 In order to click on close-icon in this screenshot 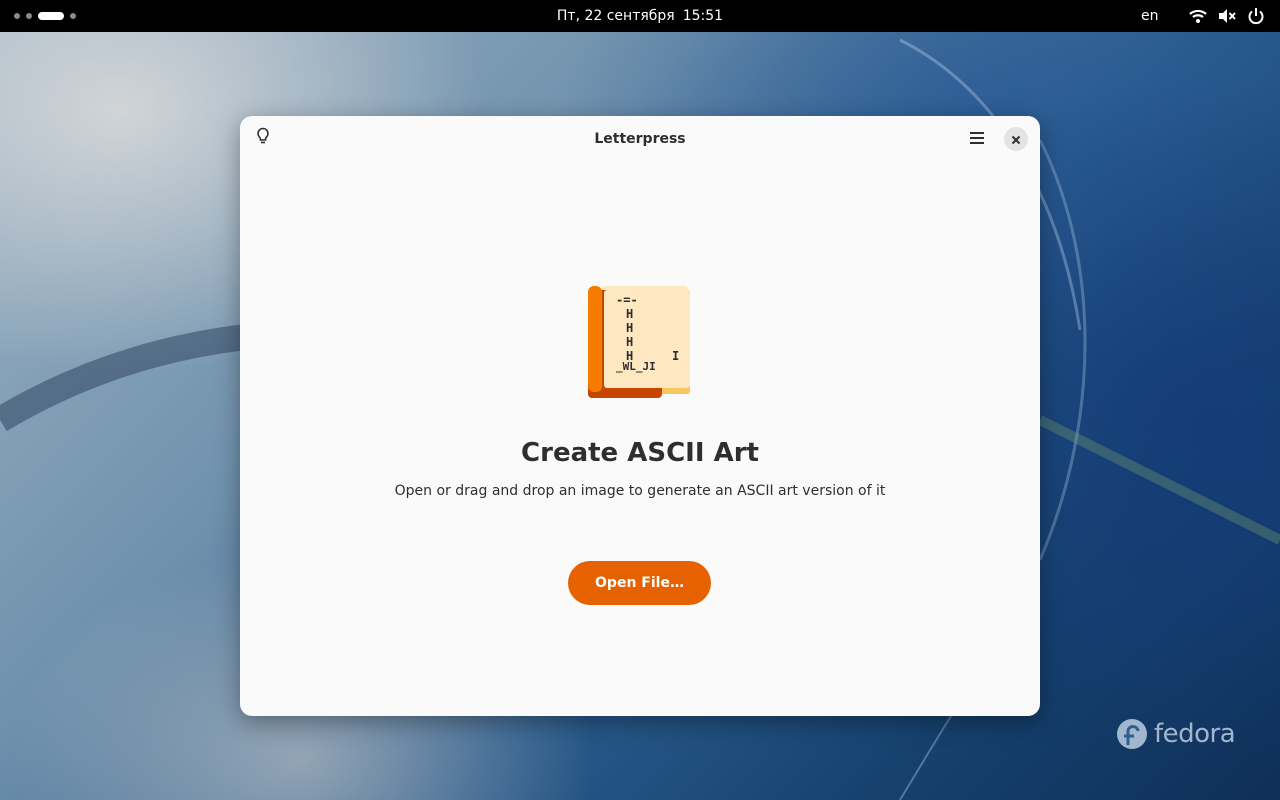, I will do `click(1016, 139)`.